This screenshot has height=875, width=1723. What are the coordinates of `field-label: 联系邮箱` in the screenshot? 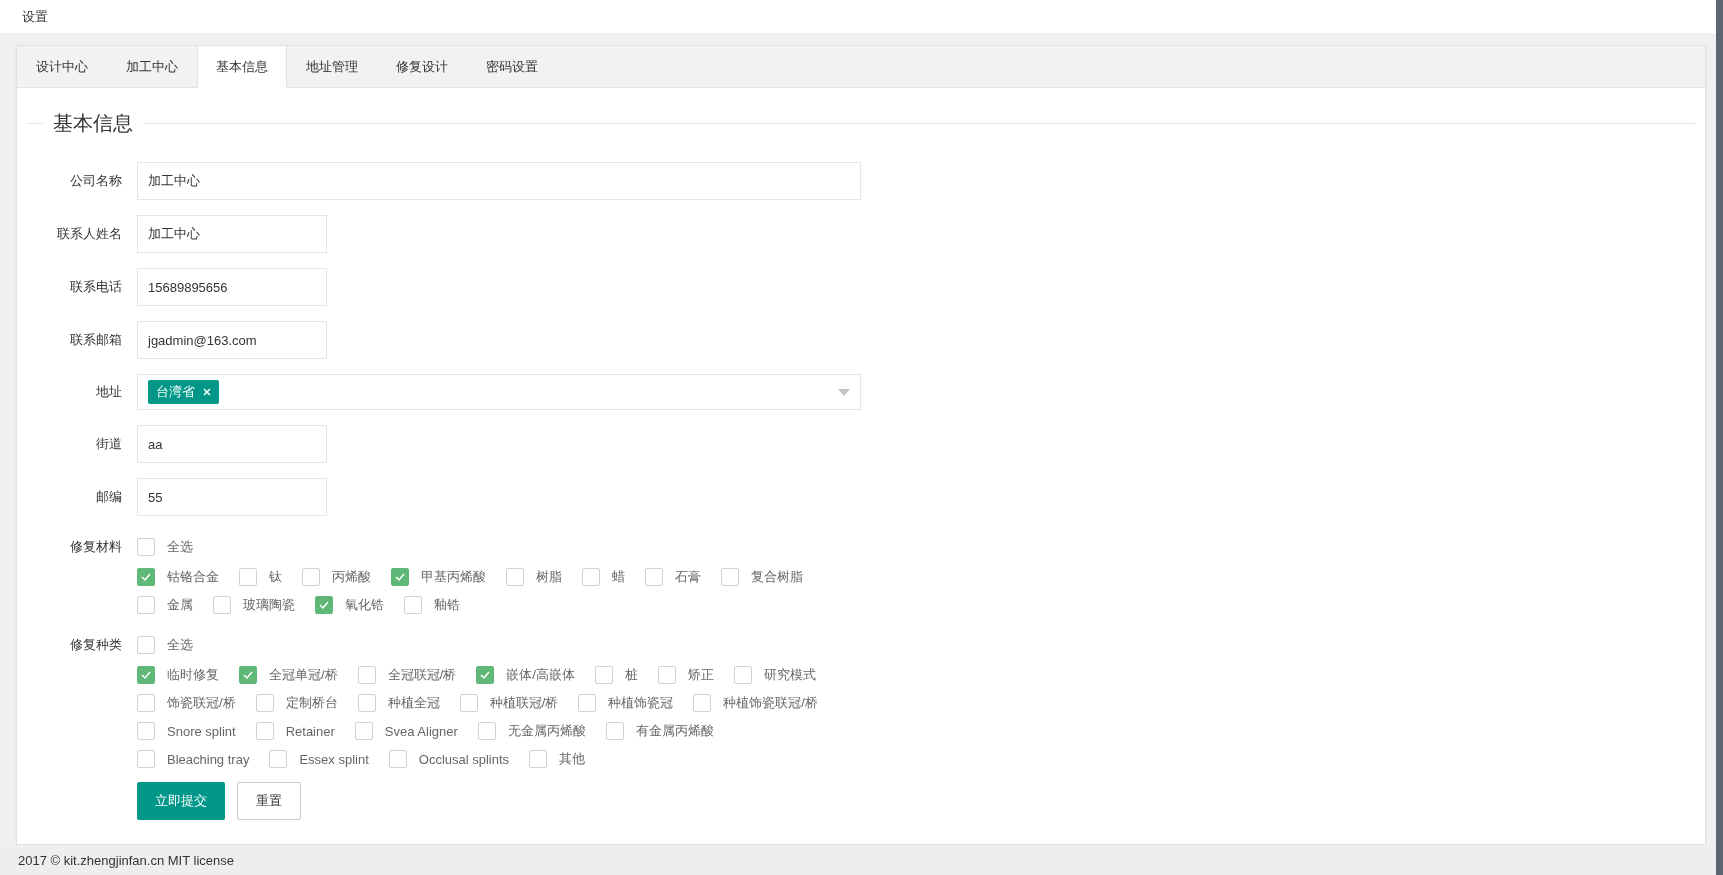 It's located at (96, 340).